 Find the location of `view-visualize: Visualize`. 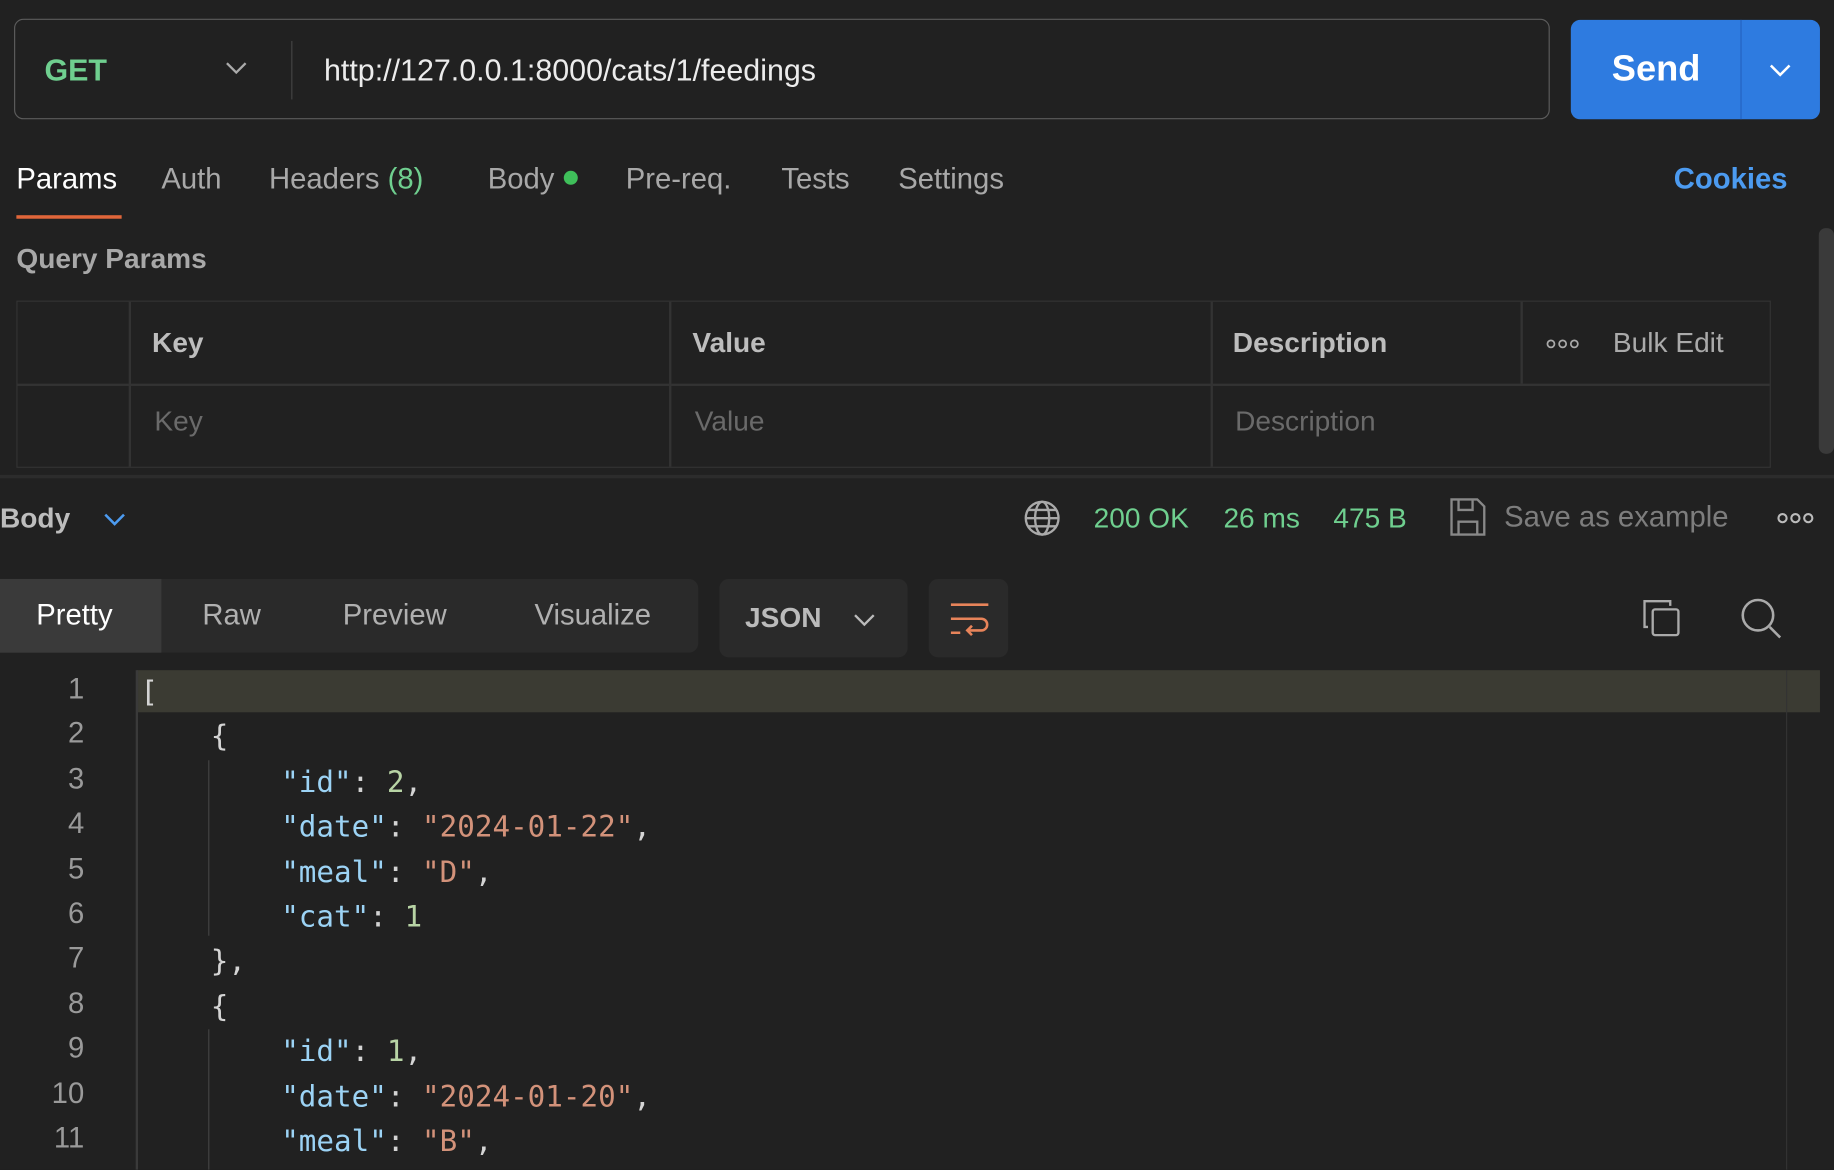

view-visualize: Visualize is located at coordinates (593, 616).